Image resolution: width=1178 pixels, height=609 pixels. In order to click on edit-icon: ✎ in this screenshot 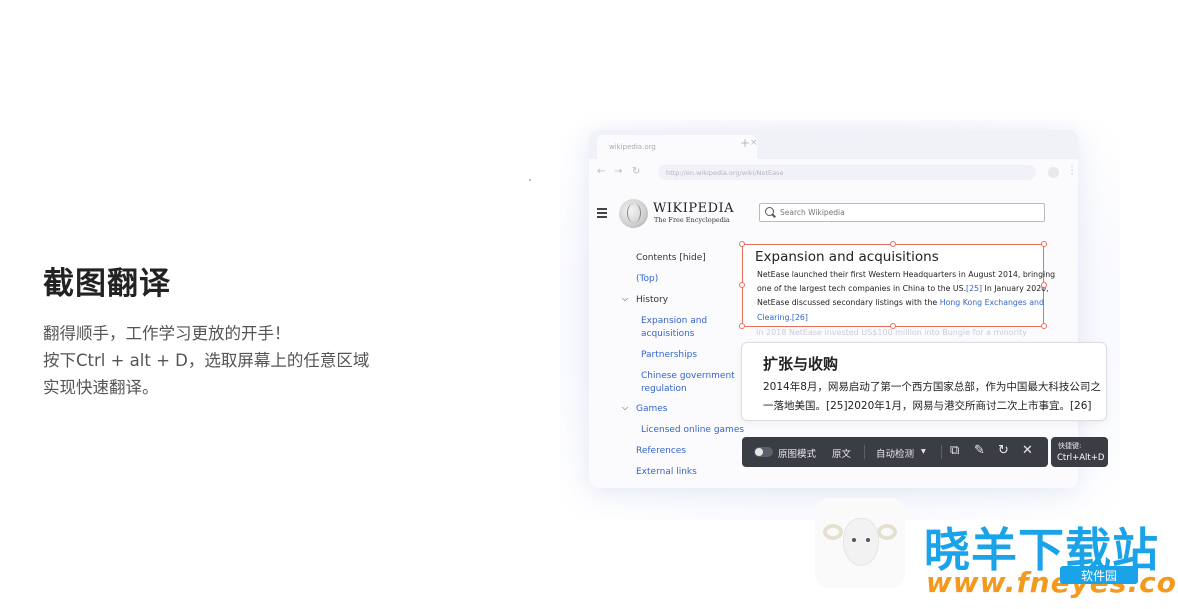, I will do `click(979, 450)`.